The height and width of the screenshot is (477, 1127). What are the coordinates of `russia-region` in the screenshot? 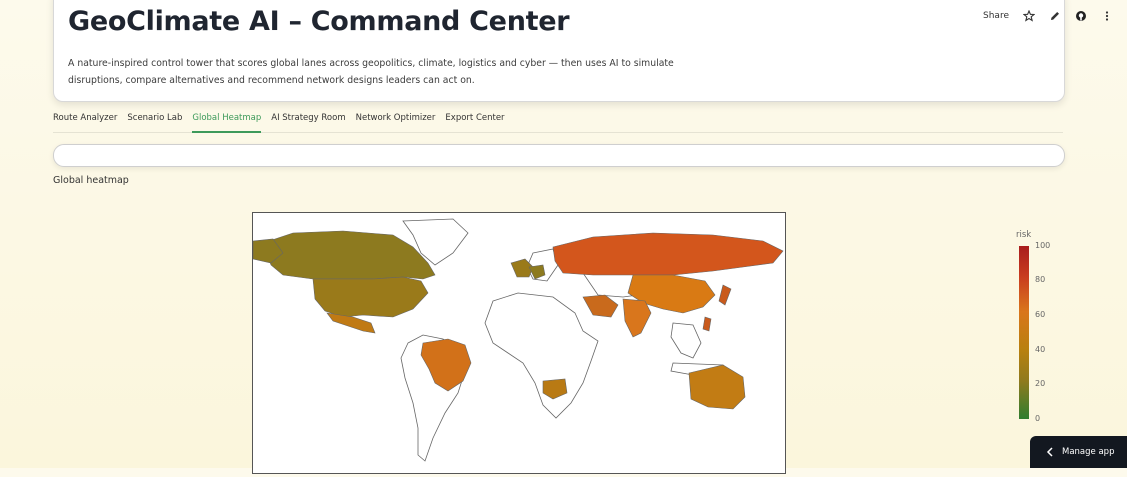 It's located at (668, 254).